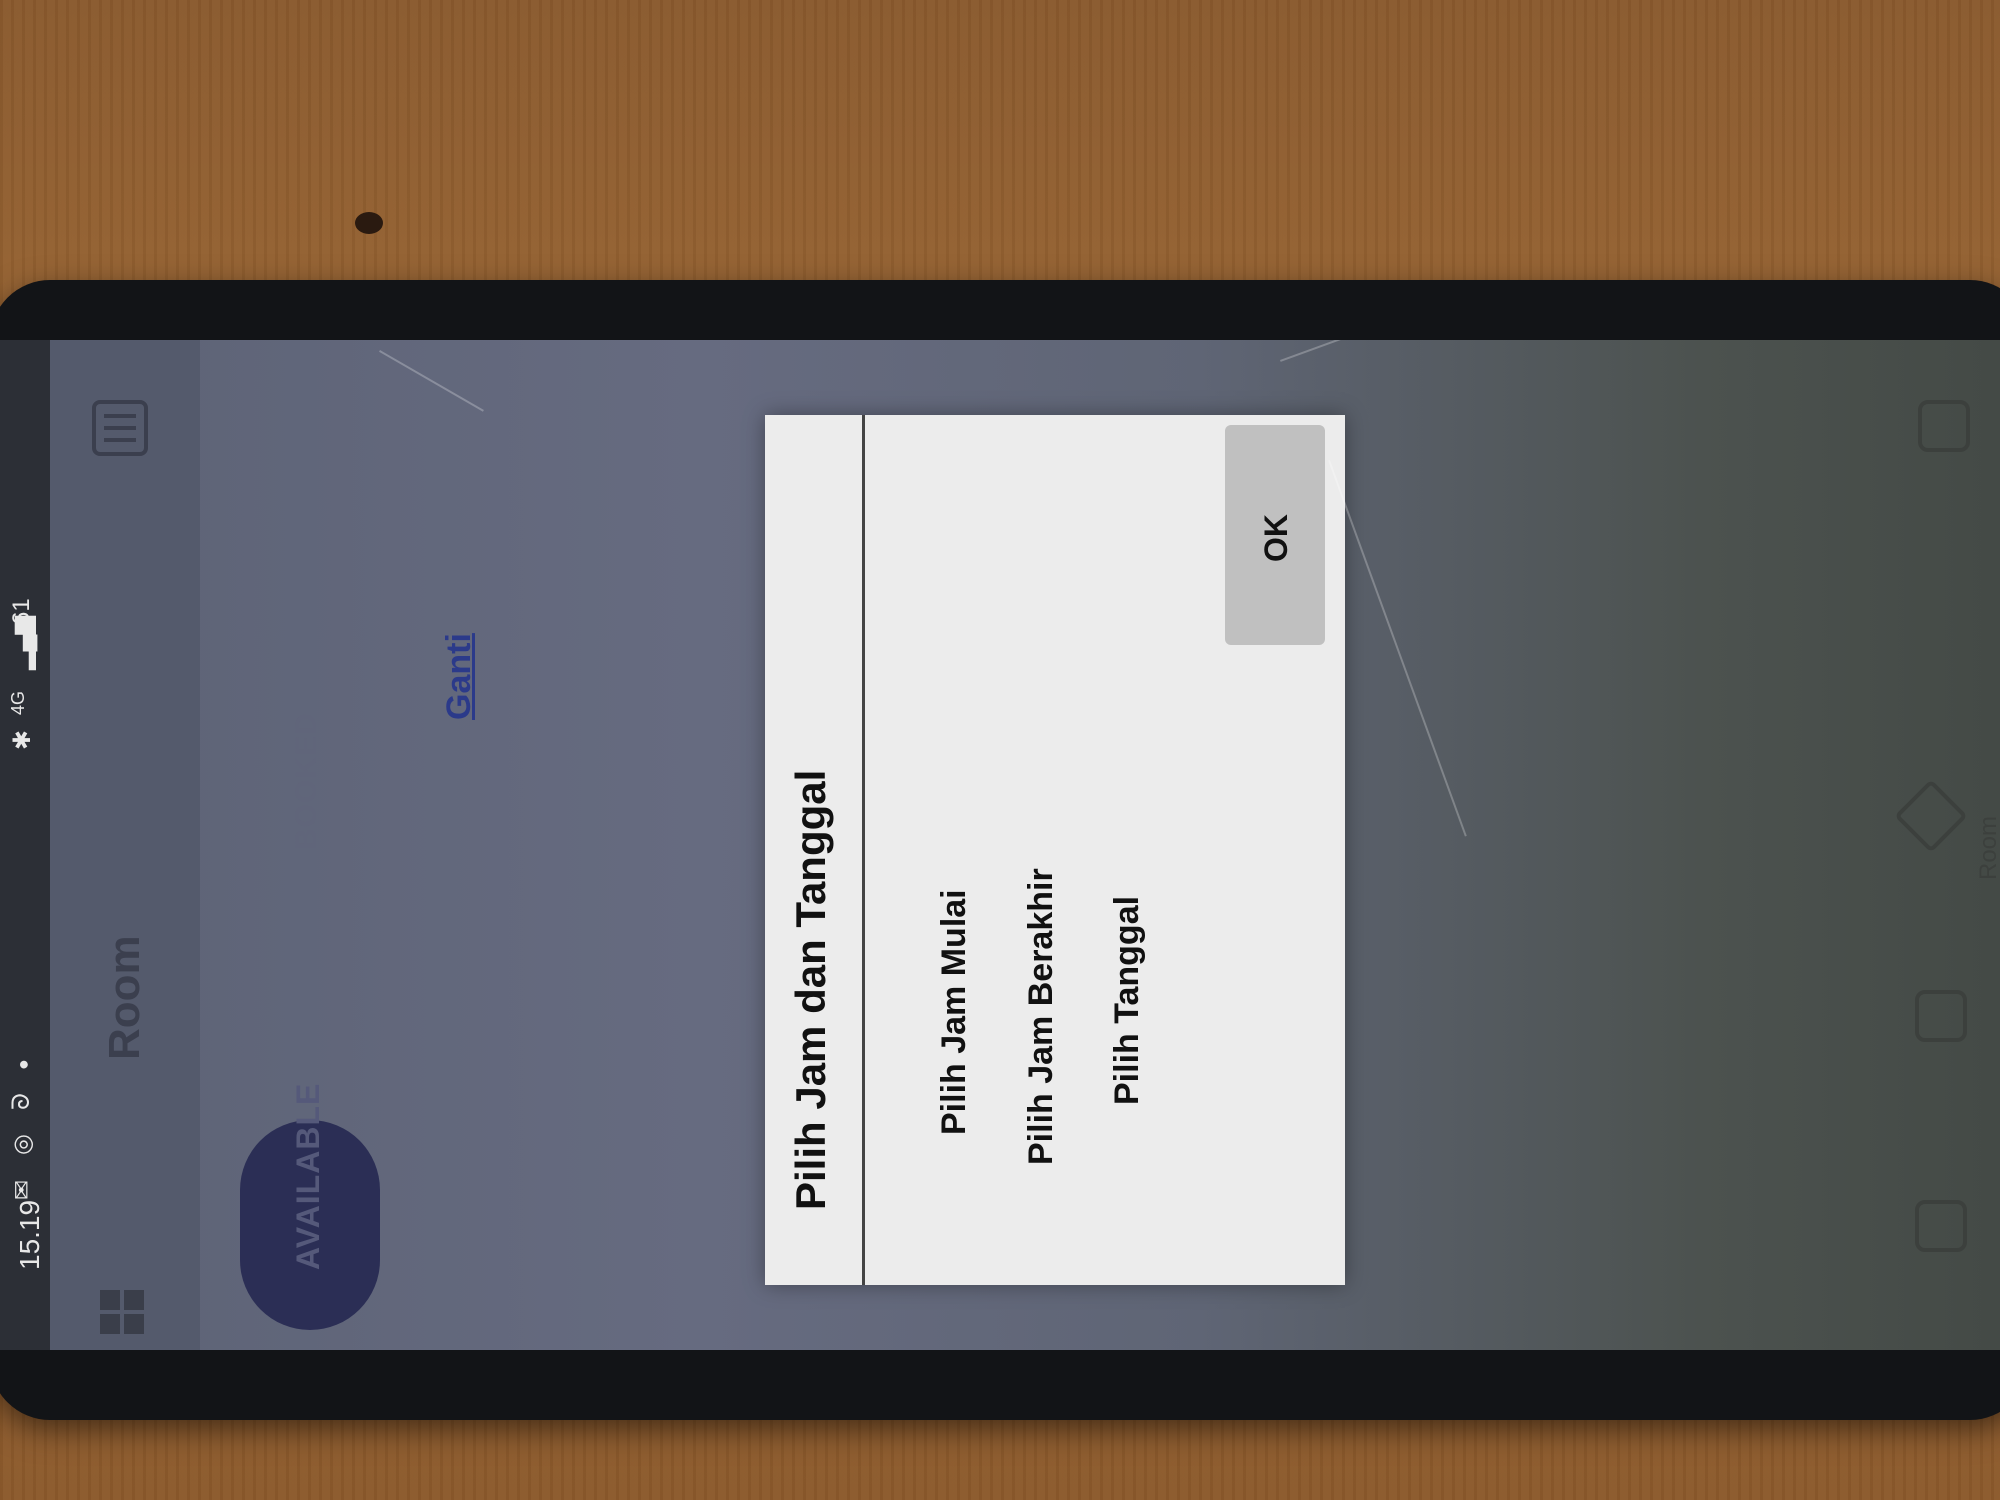 Image resolution: width=2000 pixels, height=1500 pixels. Describe the element at coordinates (954, 1012) in the screenshot. I see `option-start-time: Pilih Jam Mulai` at that location.